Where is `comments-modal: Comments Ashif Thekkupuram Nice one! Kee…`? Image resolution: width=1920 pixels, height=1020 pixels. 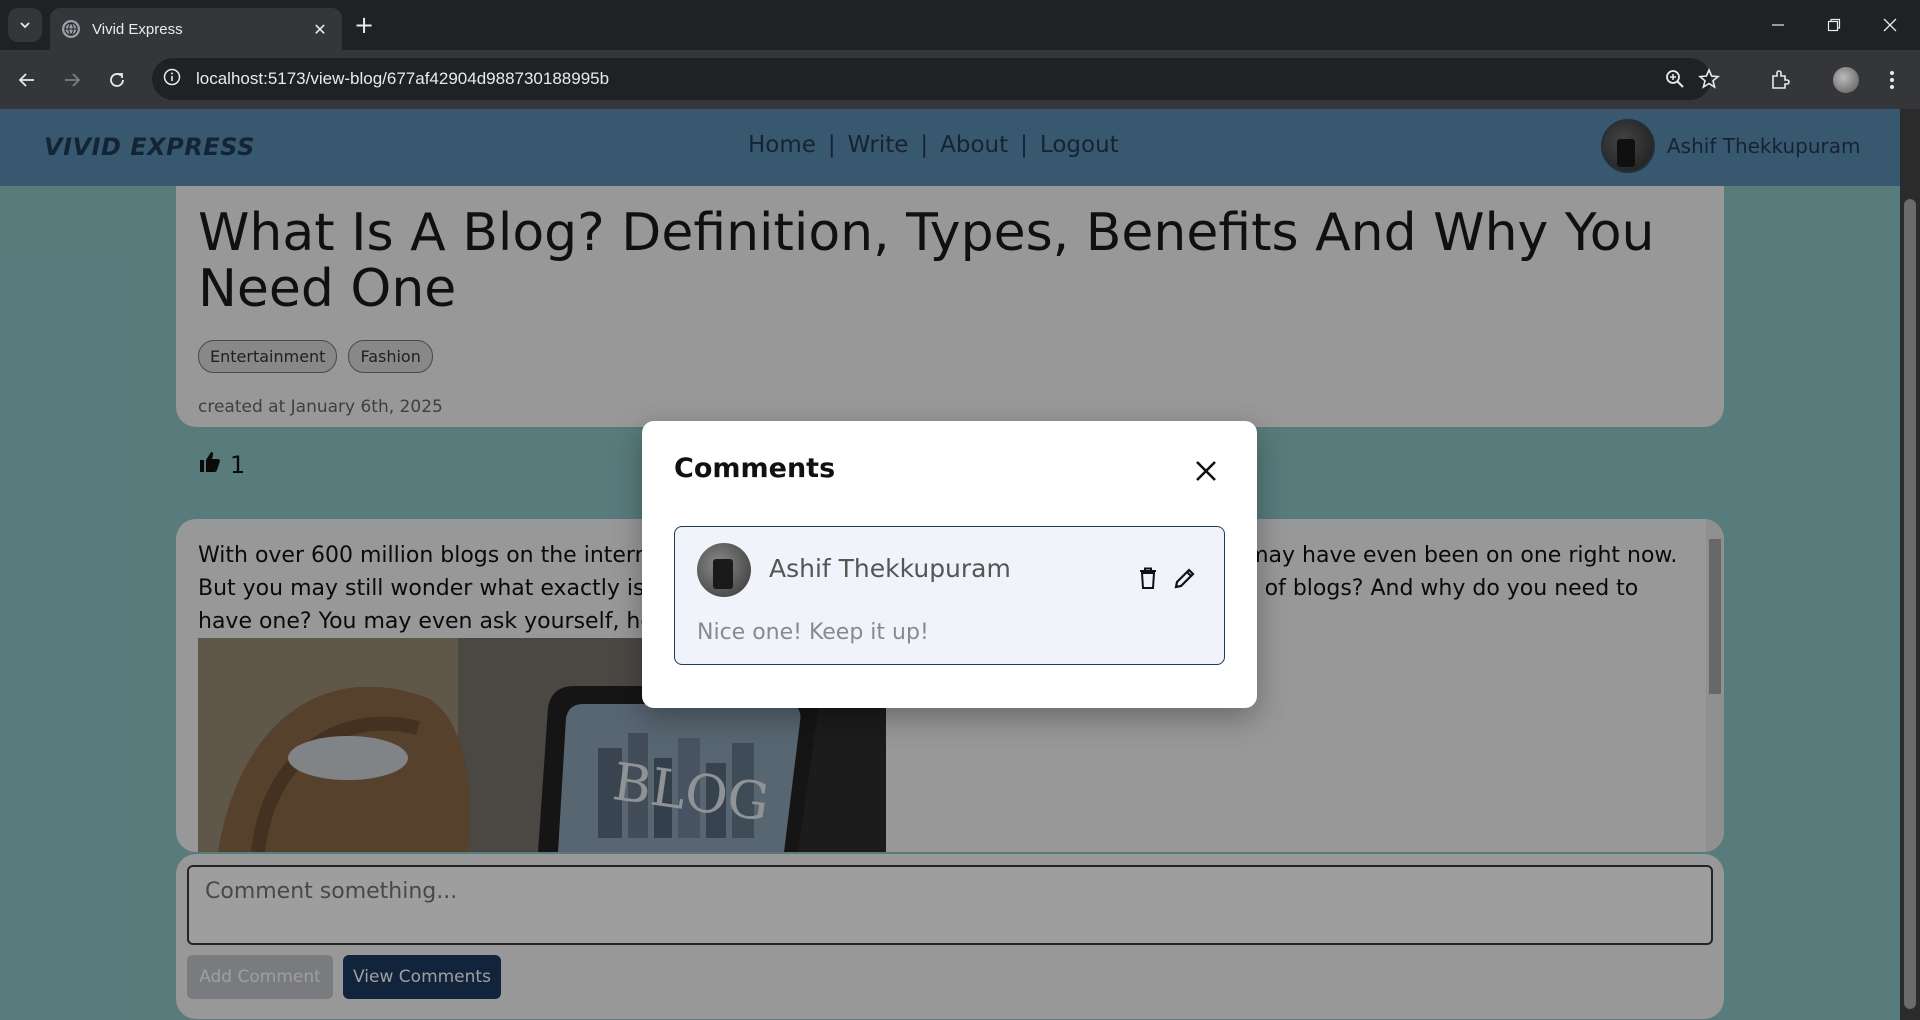 comments-modal: Comments Ashif Thekkupuram Nice one! Kee… is located at coordinates (949, 564).